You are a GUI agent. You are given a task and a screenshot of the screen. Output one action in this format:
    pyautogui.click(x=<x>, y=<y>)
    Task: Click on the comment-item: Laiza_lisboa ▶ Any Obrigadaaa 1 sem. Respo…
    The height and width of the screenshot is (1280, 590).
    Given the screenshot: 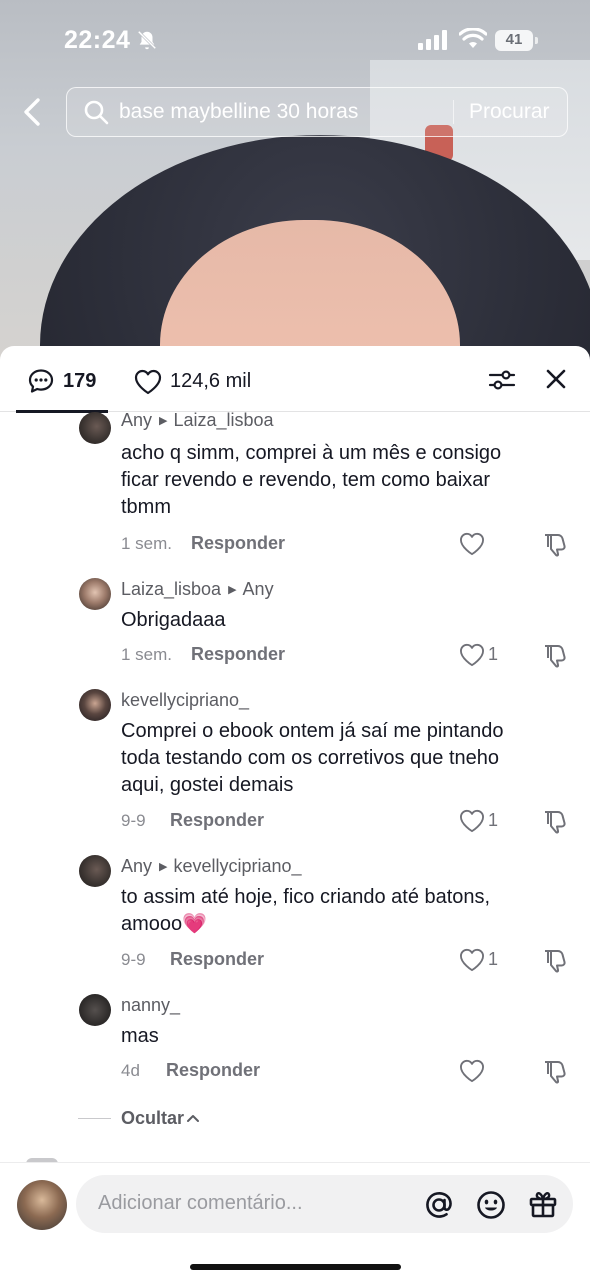 What is the action you would take?
    pyautogui.click(x=295, y=626)
    